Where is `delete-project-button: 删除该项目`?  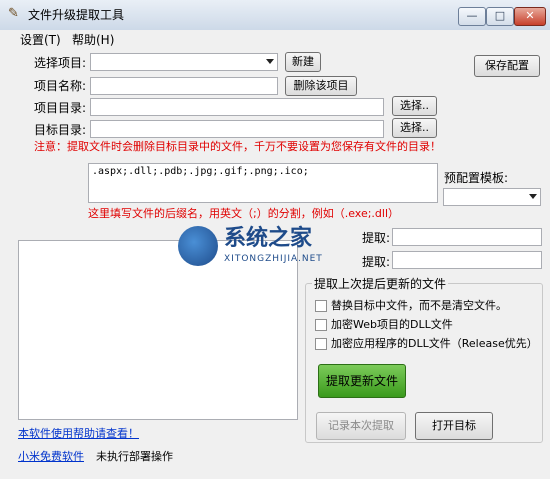 delete-project-button: 删除该项目 is located at coordinates (321, 86).